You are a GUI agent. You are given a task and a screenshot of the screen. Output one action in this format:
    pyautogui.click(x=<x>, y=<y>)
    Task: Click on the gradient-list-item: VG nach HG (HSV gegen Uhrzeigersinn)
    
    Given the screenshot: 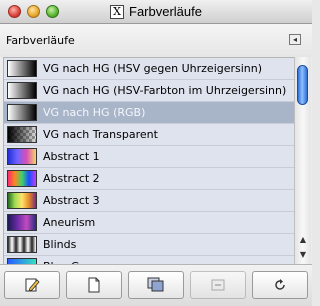 What is the action you would take?
    pyautogui.click(x=149, y=69)
    